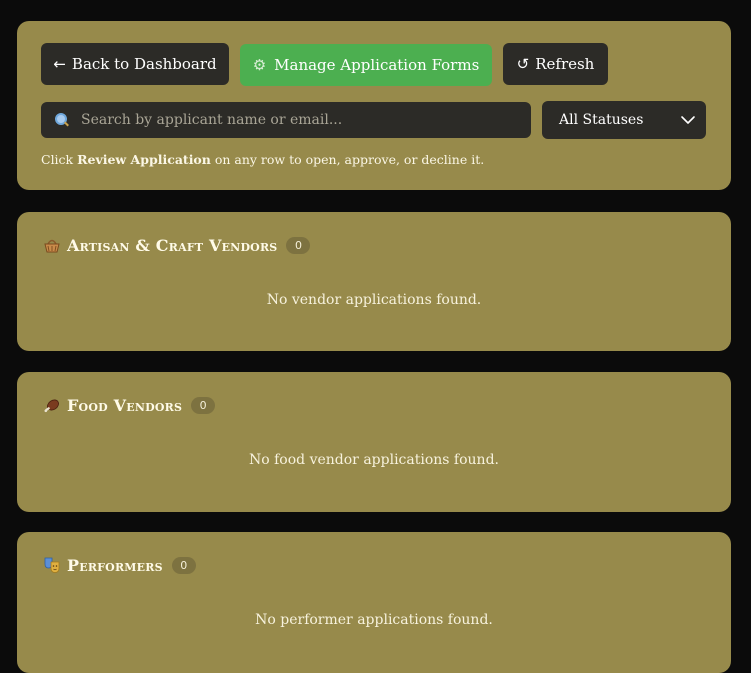 Image resolution: width=751 pixels, height=673 pixels. What do you see at coordinates (374, 620) in the screenshot?
I see `empty-state-message: No performer applications found.` at bounding box center [374, 620].